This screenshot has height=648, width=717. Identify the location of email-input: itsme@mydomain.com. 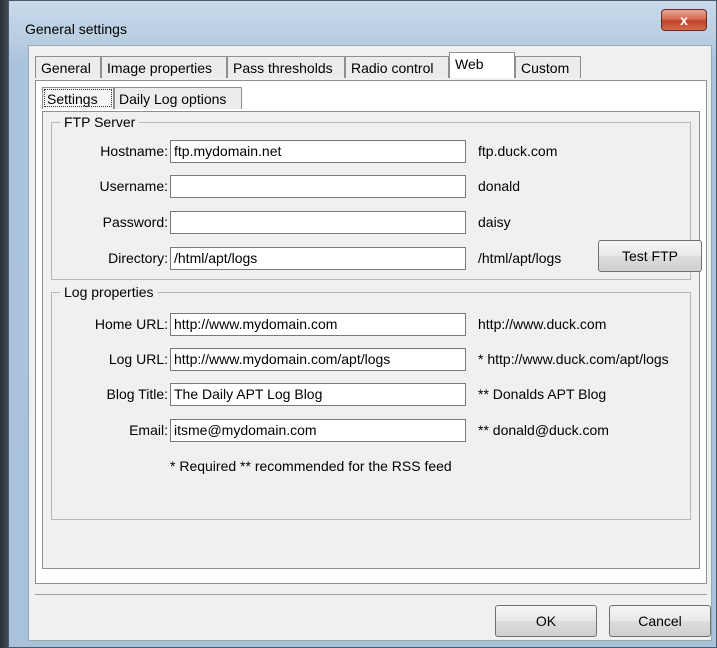
(318, 430).